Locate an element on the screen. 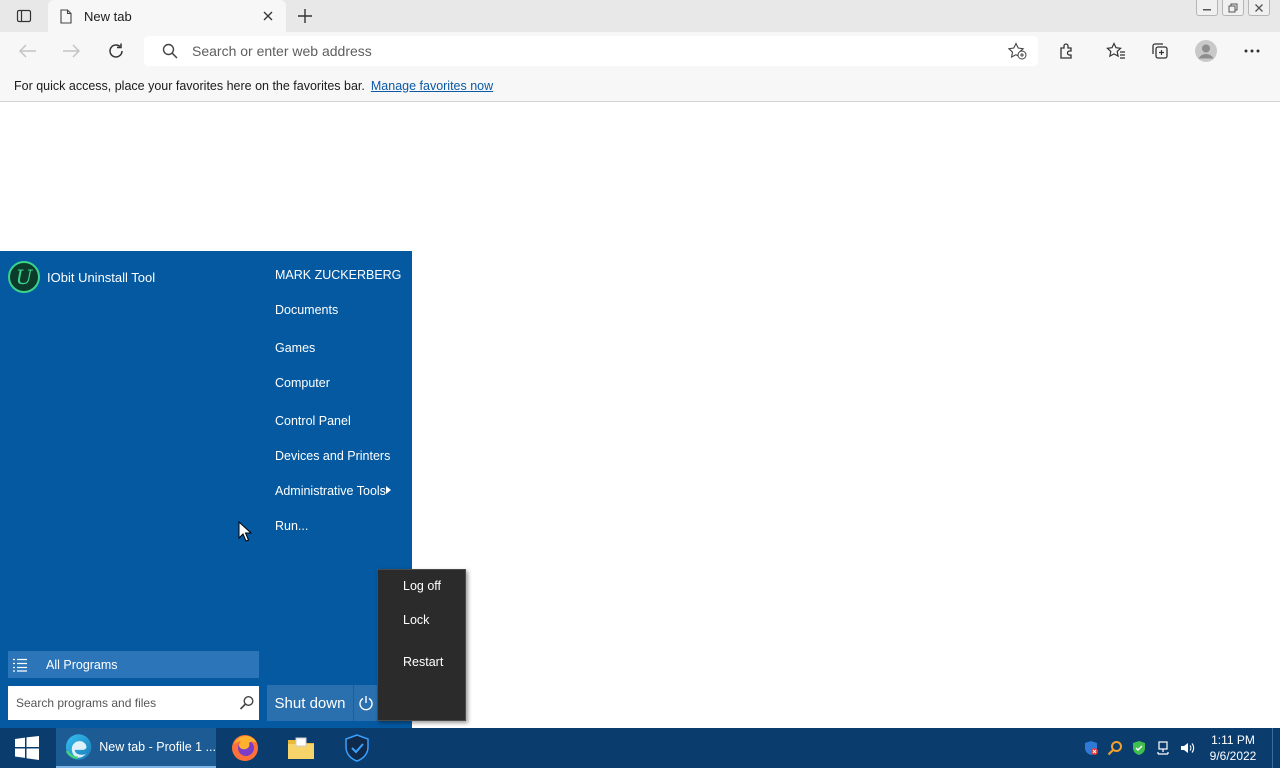 The height and width of the screenshot is (768, 1280). profile-button is located at coordinates (1206, 51).